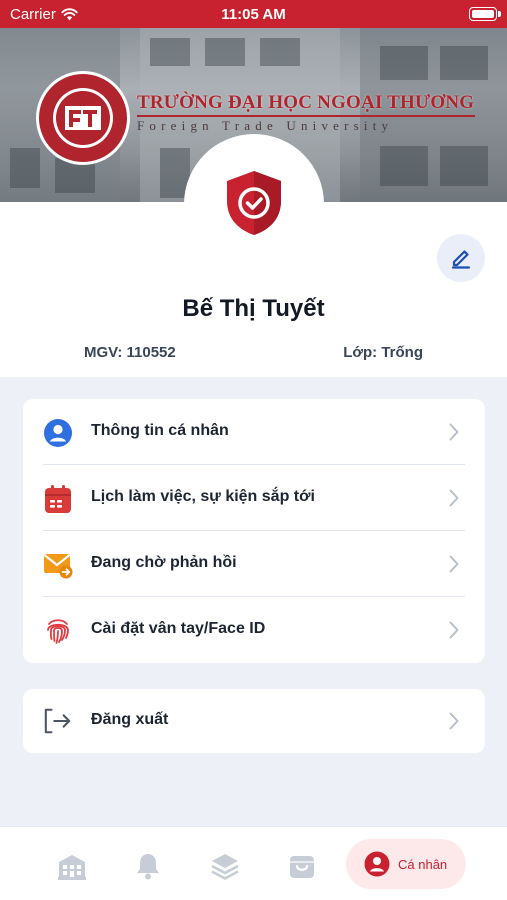 The width and height of the screenshot is (507, 900). I want to click on battery-tip, so click(499, 14).